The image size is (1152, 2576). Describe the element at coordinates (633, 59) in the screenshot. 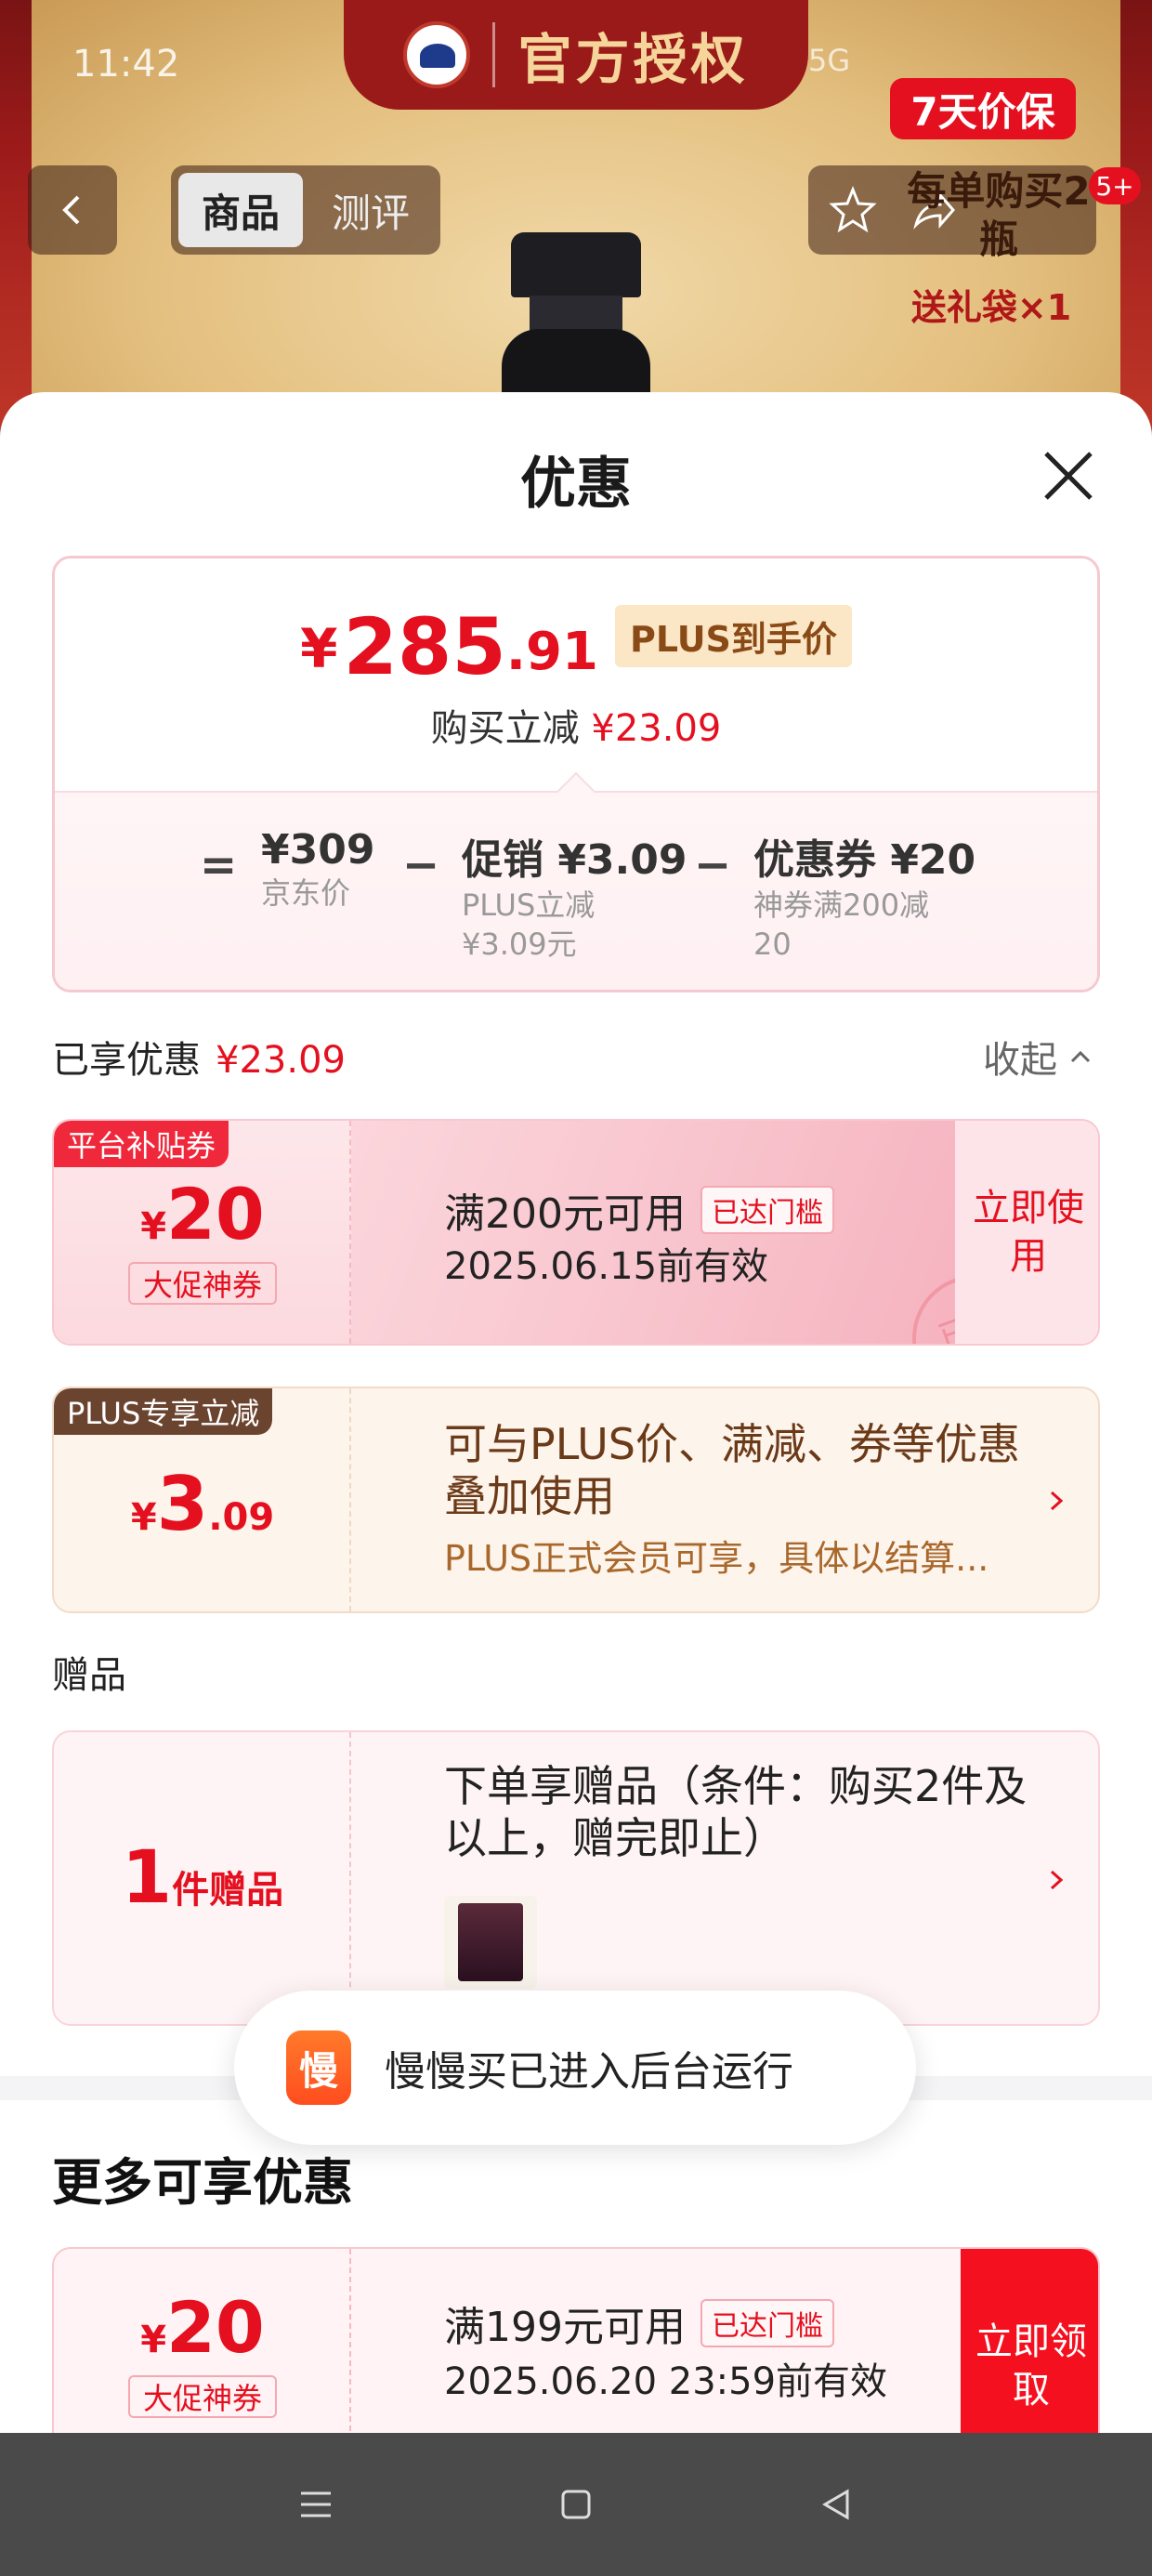

I see `banner-text: 官方授权` at that location.